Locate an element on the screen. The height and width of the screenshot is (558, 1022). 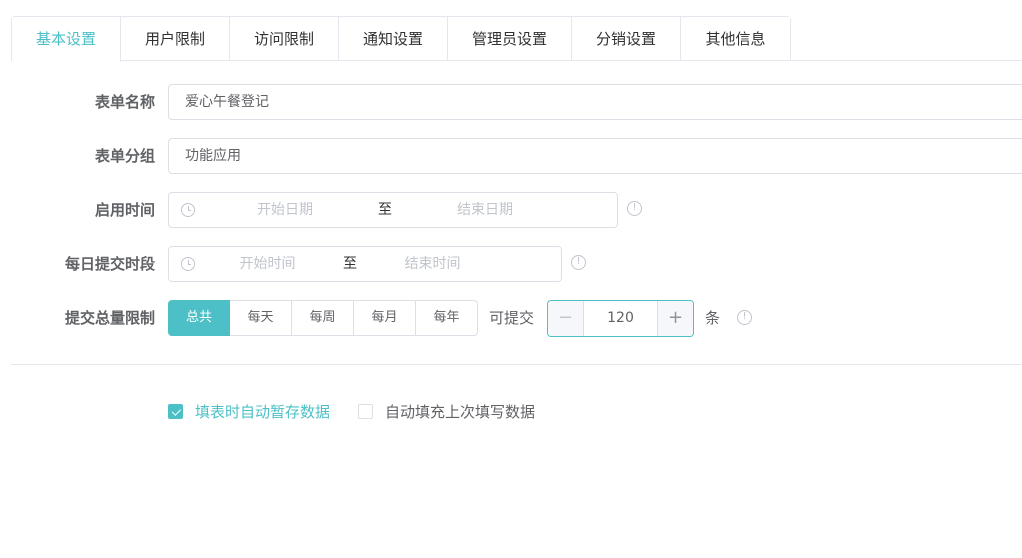
start-date-placeholder: 开始日期 is located at coordinates (285, 210).